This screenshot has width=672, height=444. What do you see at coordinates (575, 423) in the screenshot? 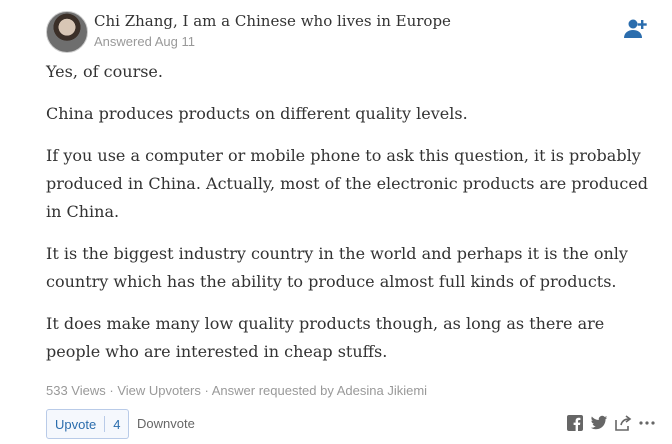
I see `facebook-icon` at bounding box center [575, 423].